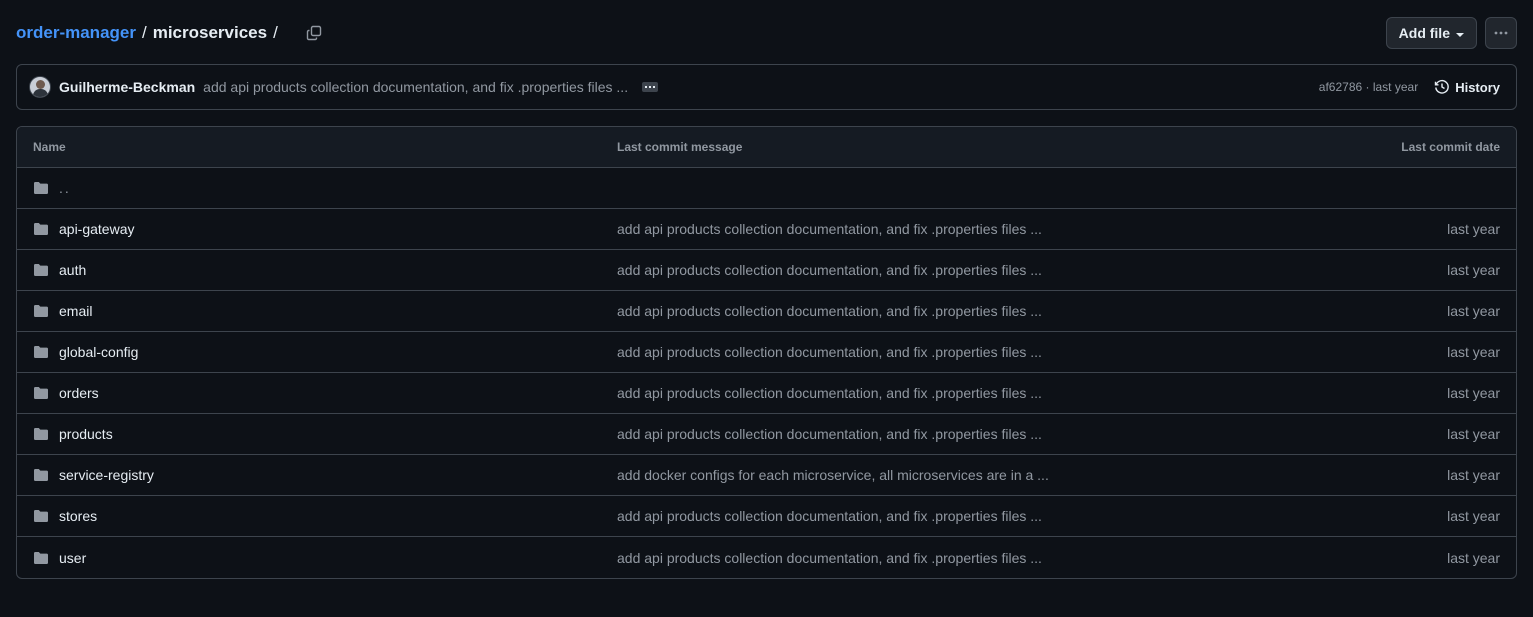 This screenshot has width=1533, height=617. I want to click on copy-path-button, so click(314, 33).